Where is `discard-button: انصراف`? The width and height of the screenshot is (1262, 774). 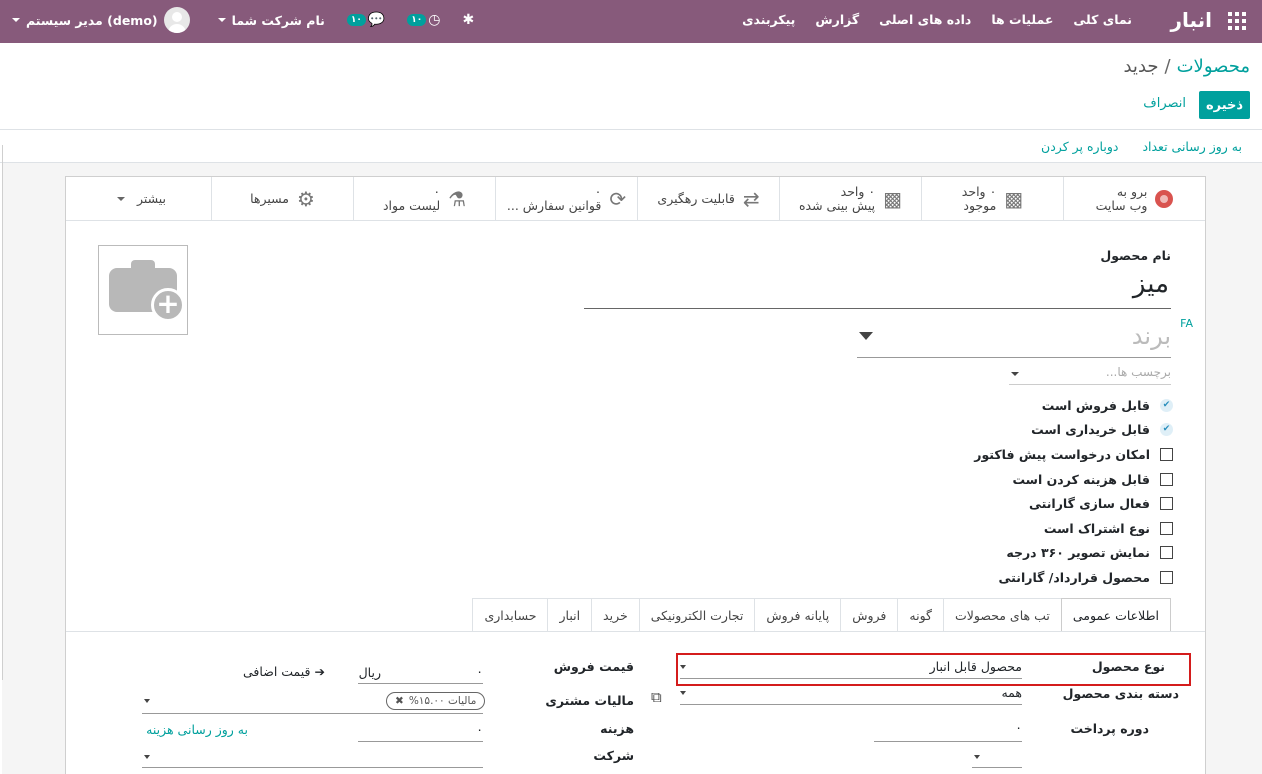 discard-button: انصراف is located at coordinates (1164, 103).